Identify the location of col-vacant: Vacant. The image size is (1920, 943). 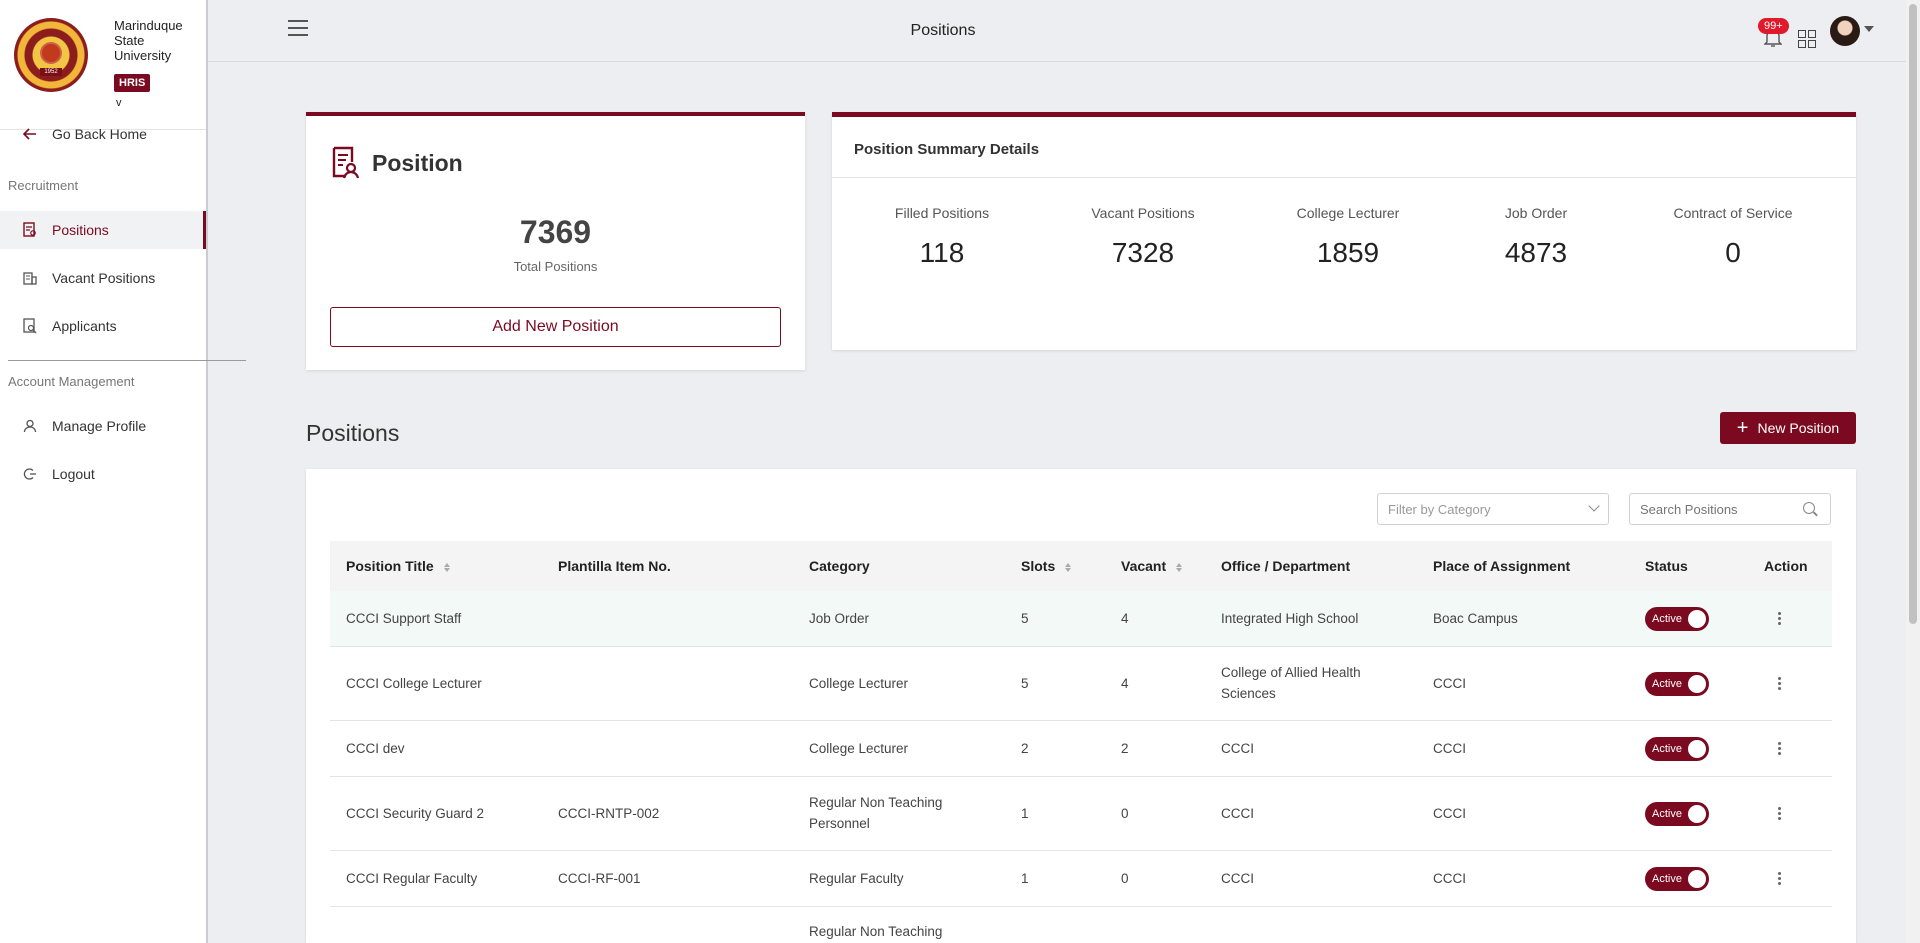
(1152, 566).